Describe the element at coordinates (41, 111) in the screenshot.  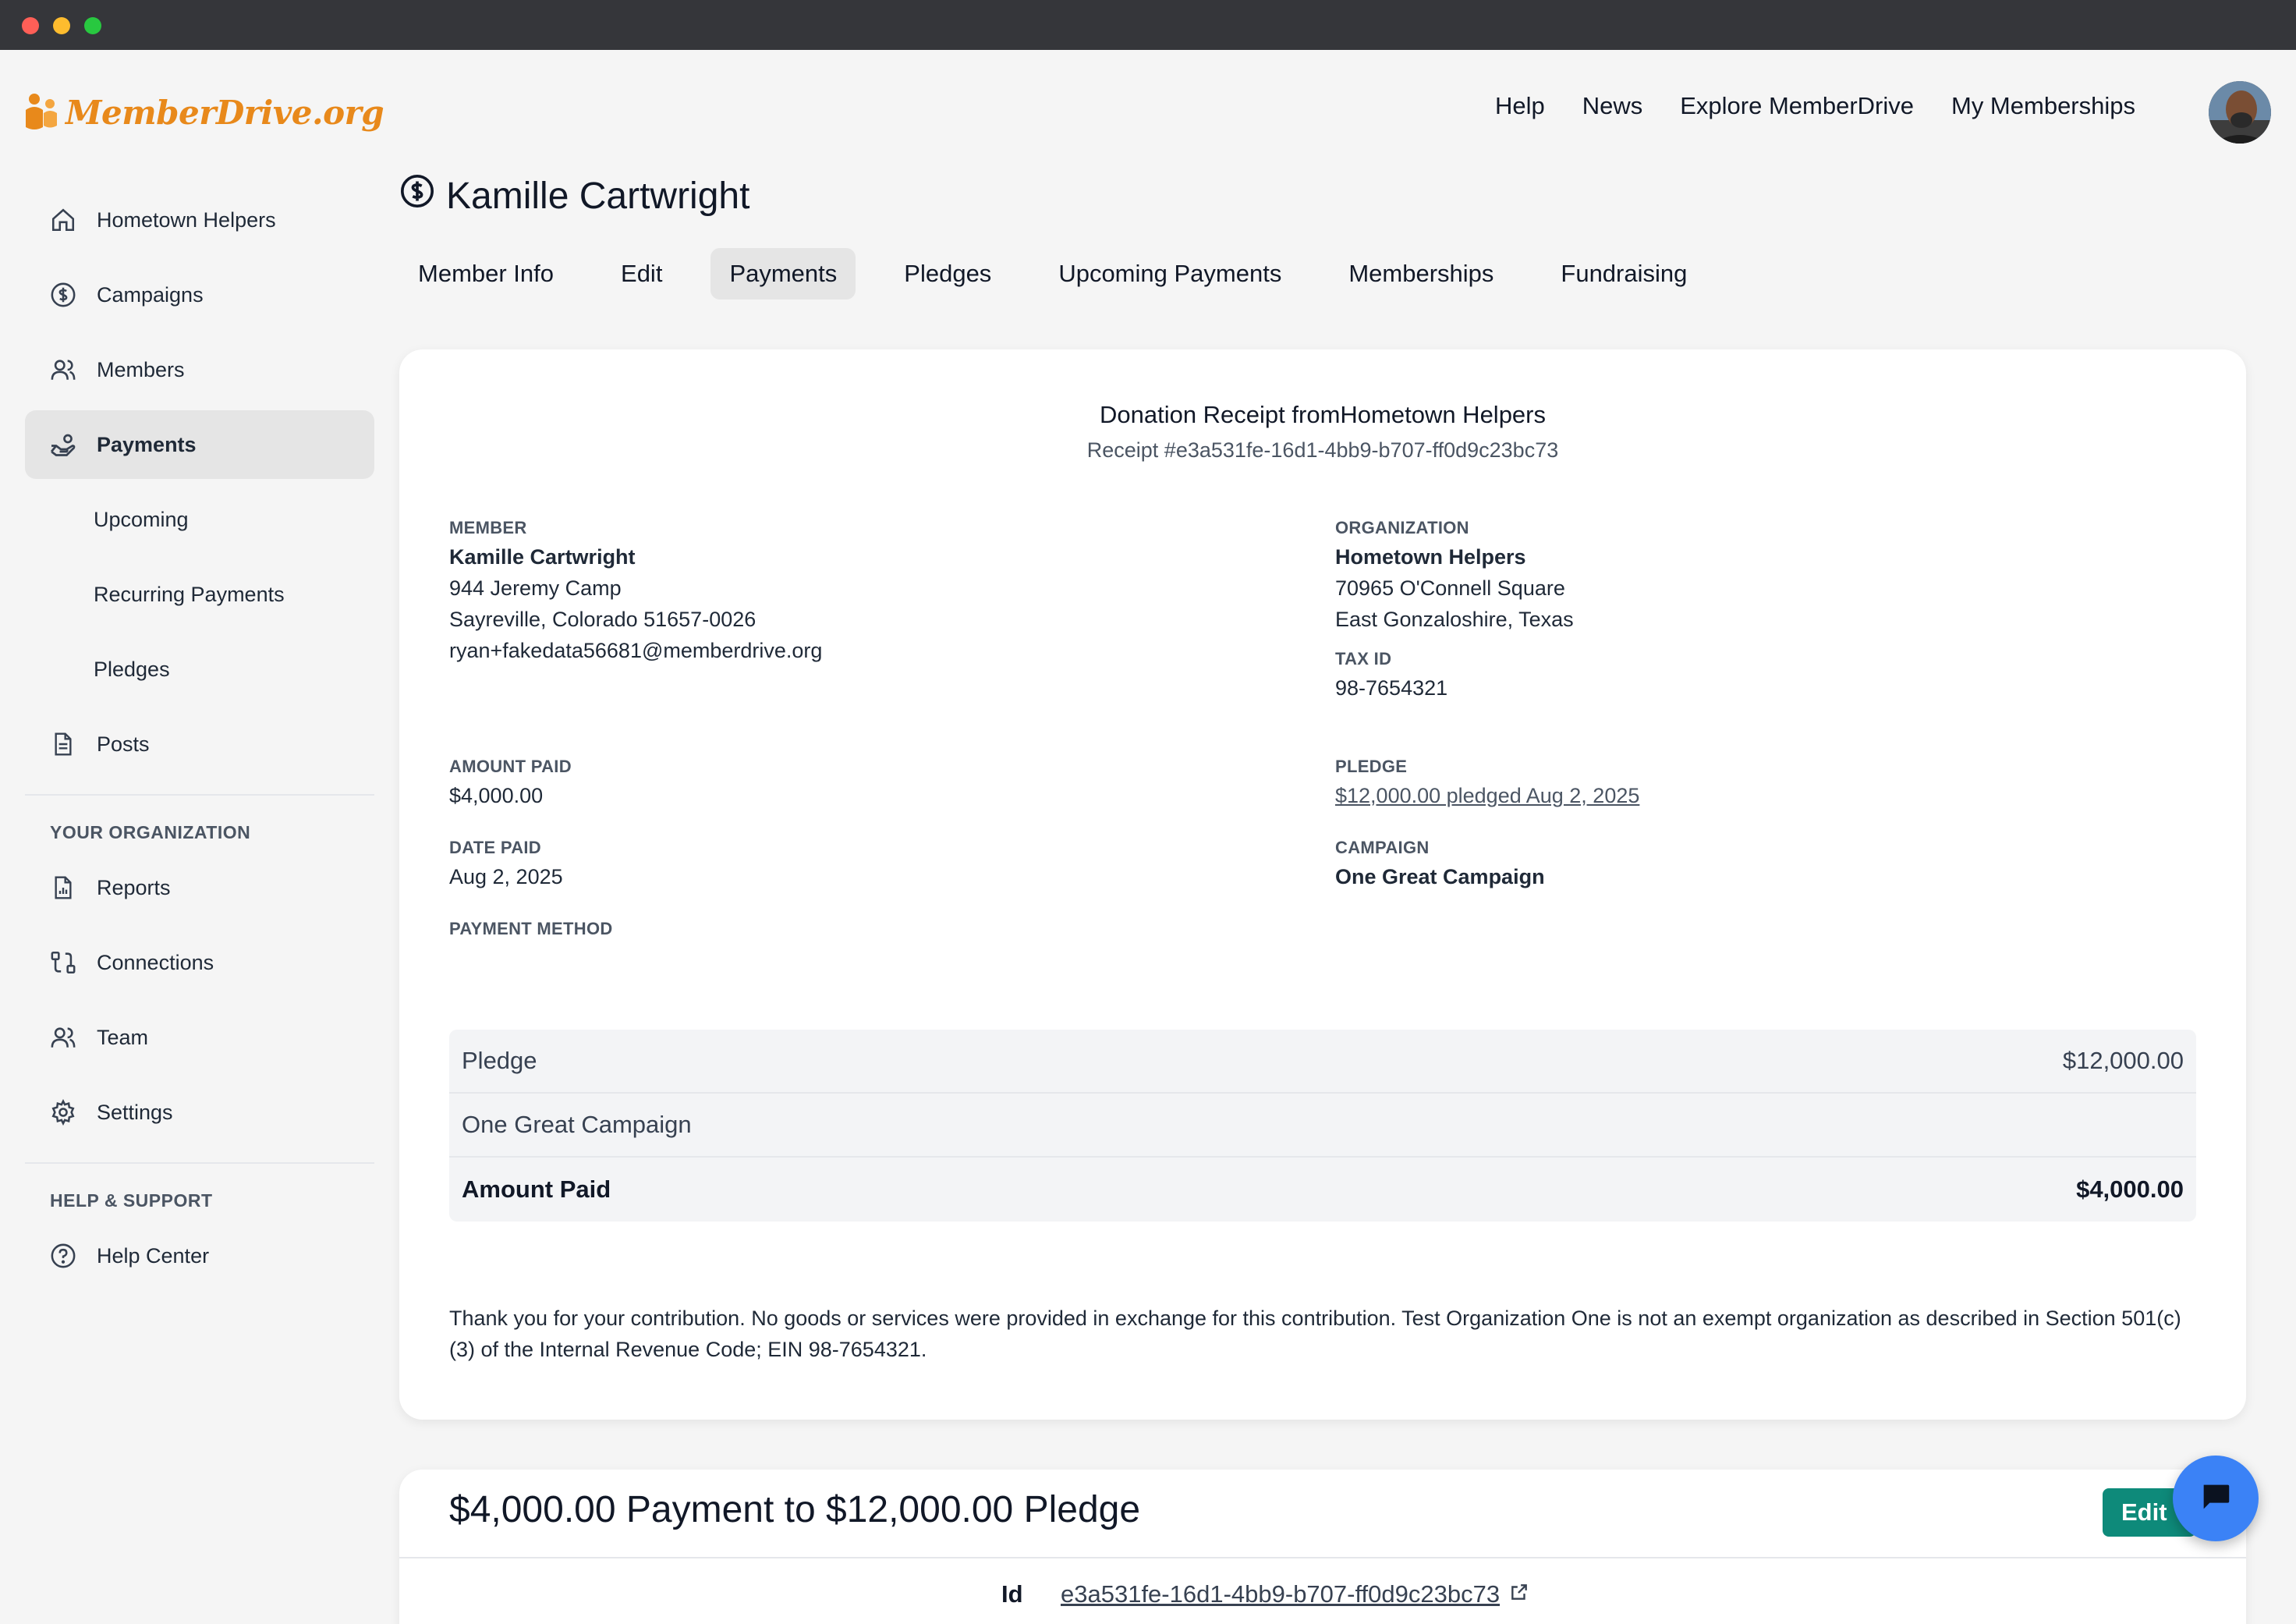
I see `logo-people-icon` at that location.